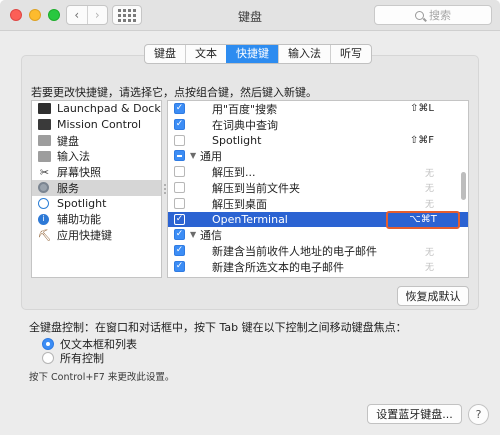 This screenshot has height=435, width=500. I want to click on radio-all-controls: 所有控制, so click(73, 358).